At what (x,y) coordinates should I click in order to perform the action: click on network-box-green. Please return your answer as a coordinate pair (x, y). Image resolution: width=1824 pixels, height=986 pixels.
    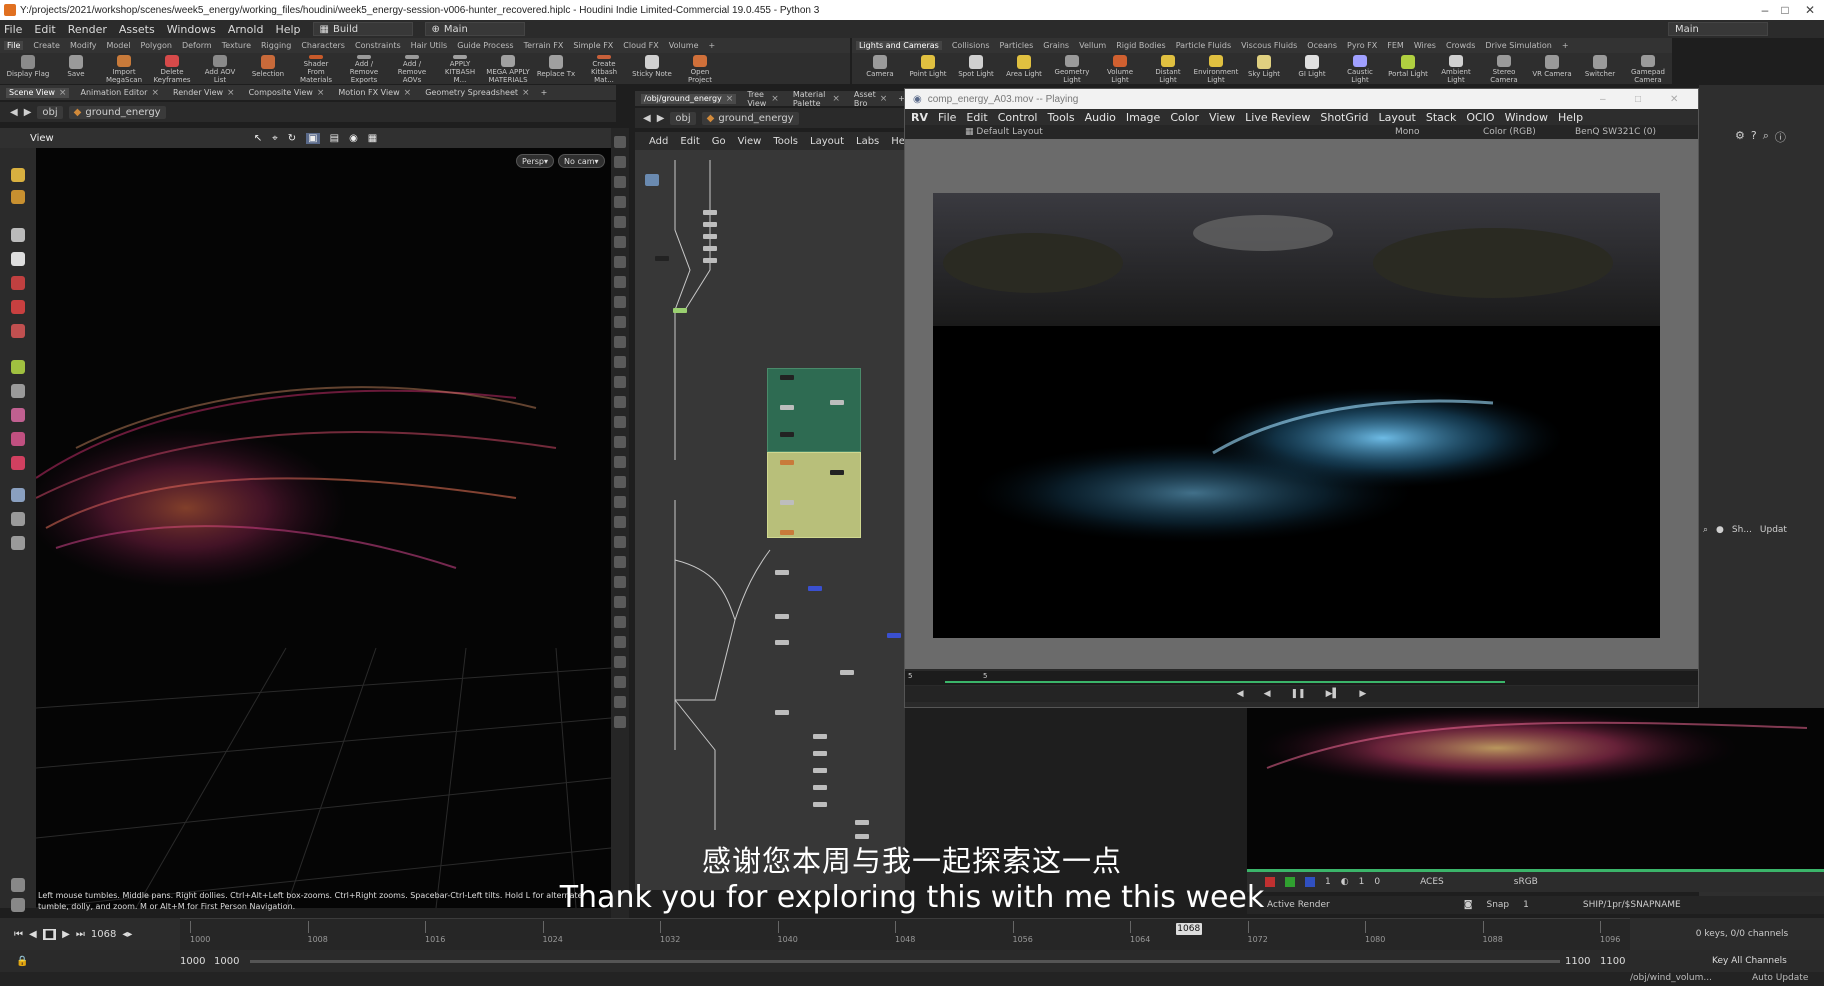
    Looking at the image, I should click on (814, 410).